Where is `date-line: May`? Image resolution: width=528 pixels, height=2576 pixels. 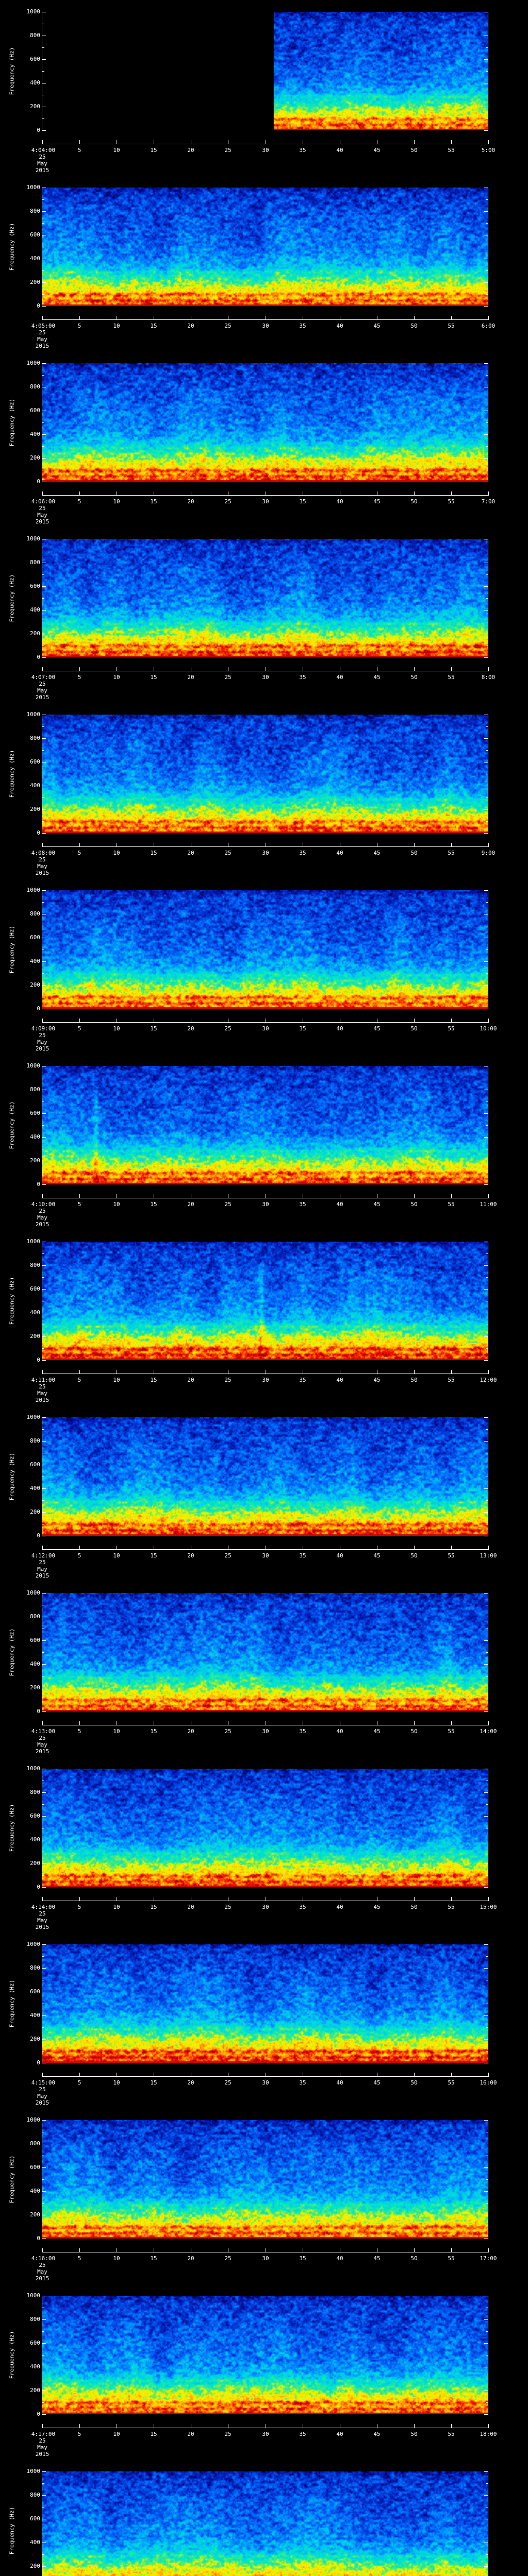
date-line: May is located at coordinates (42, 866).